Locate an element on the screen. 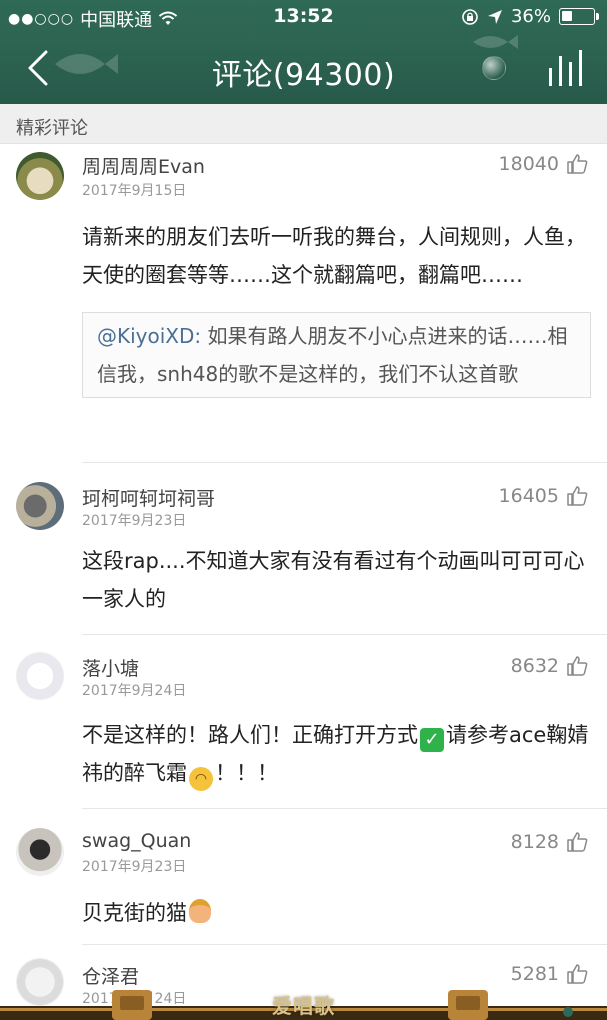 Image resolution: width=607 pixels, height=1020 pixels. app-header: ●●○○○ 中国联通 13:52 36% 评论(94300) is located at coordinates (303, 52).